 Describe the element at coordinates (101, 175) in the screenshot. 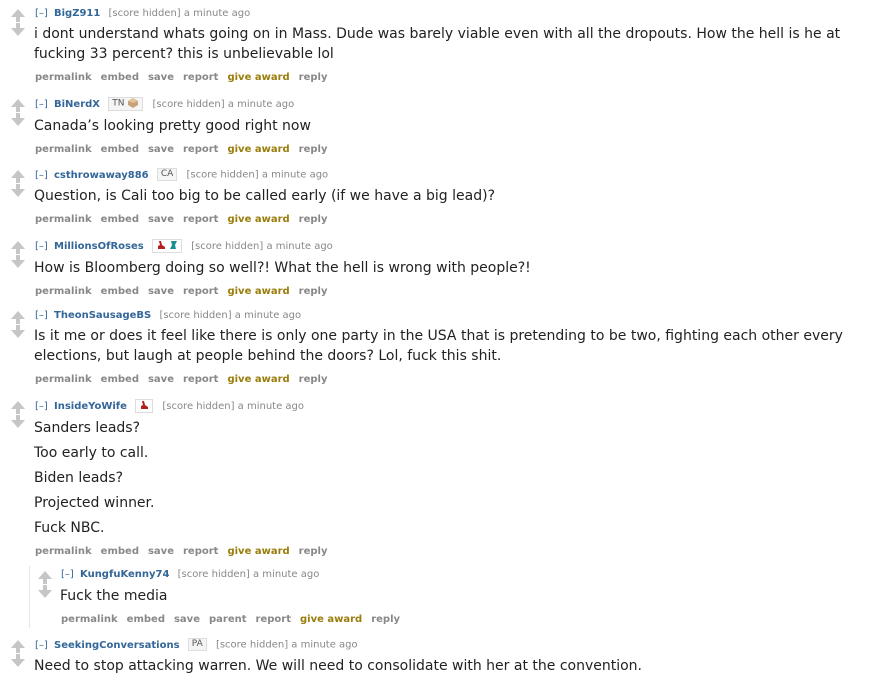

I see `author-link: csthrowaway886` at that location.